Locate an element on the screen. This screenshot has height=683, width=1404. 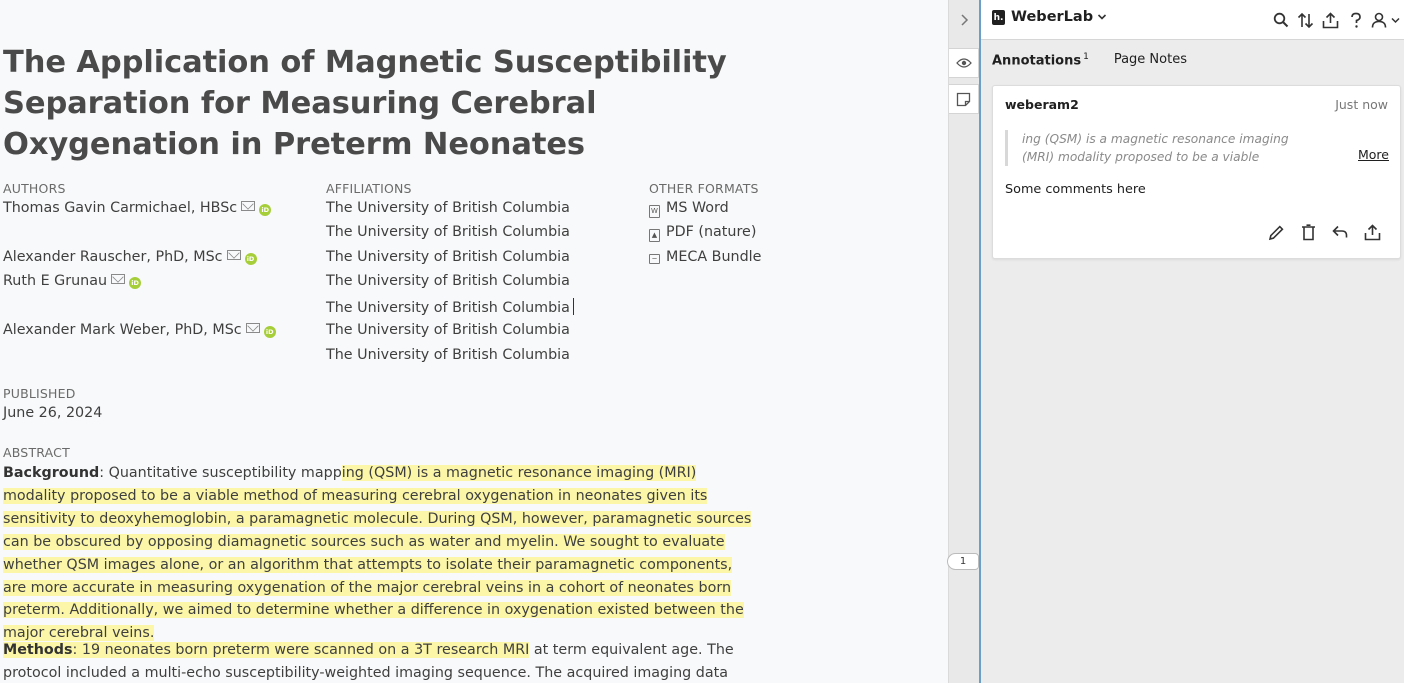
sort-icon is located at coordinates (1305, 20).